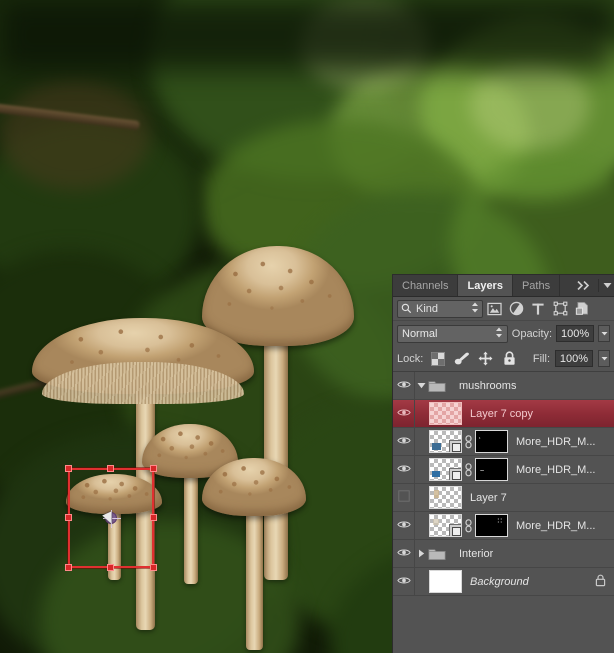  I want to click on search-icon, so click(406, 308).